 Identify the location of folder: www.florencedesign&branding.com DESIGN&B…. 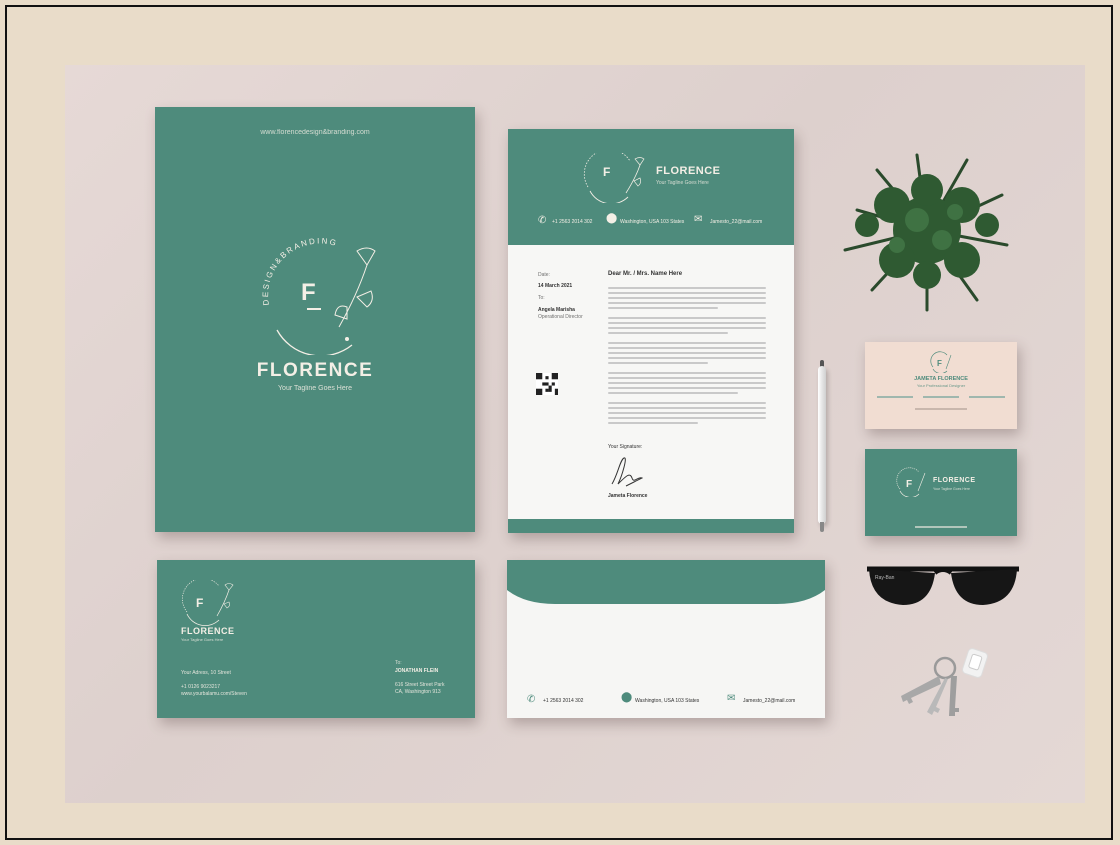
(315, 319).